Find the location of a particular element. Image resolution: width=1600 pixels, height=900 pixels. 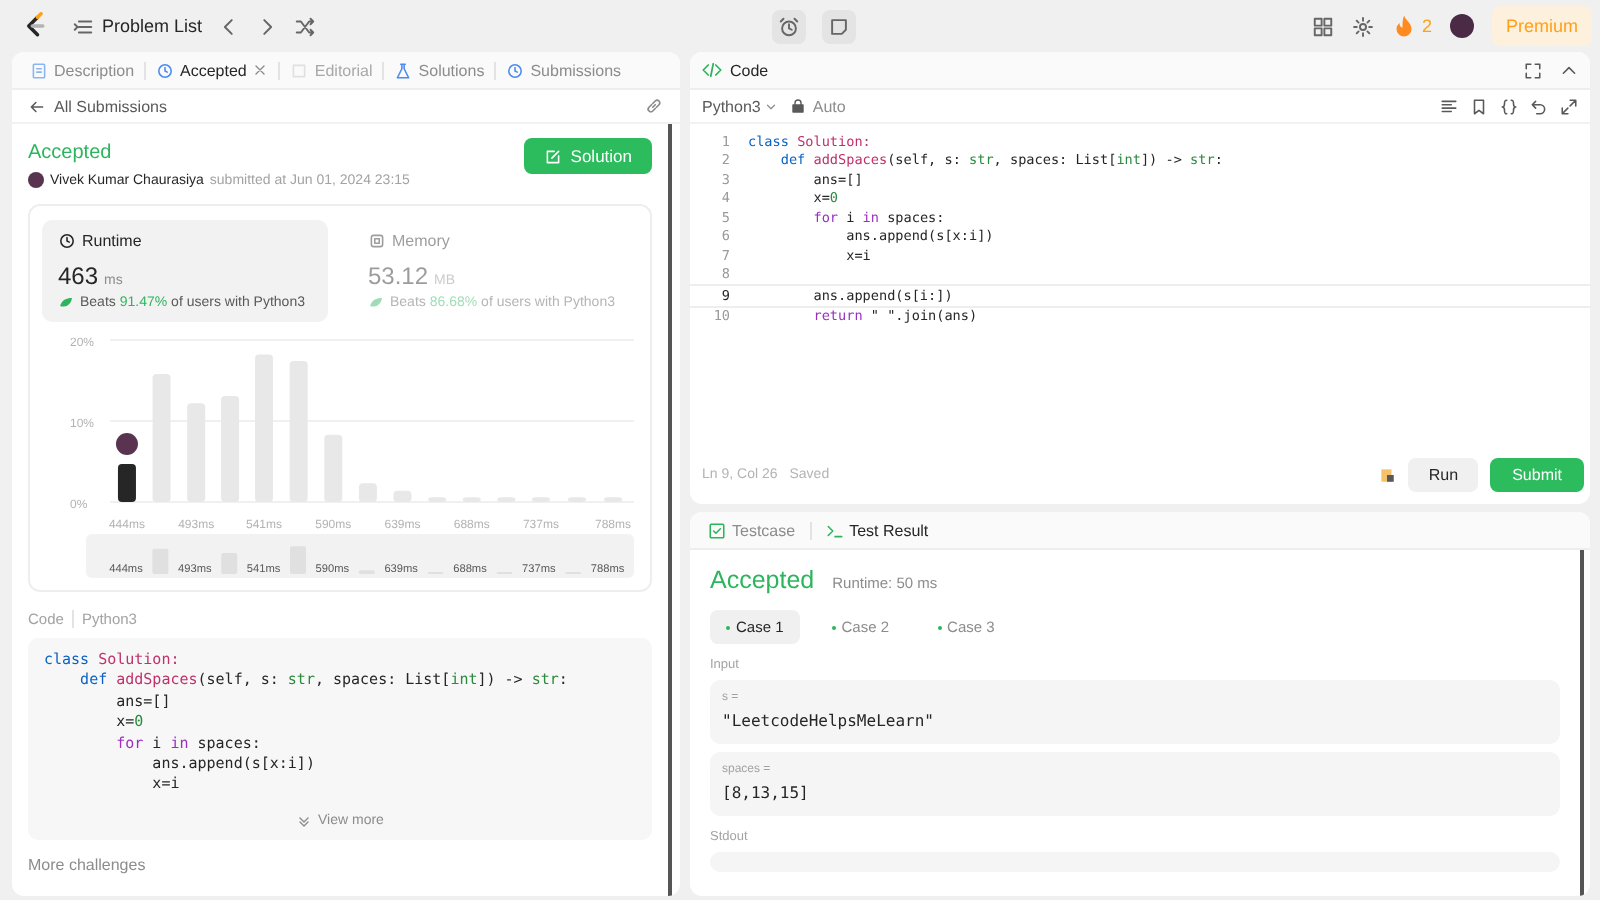

lock-icon is located at coordinates (798, 106).